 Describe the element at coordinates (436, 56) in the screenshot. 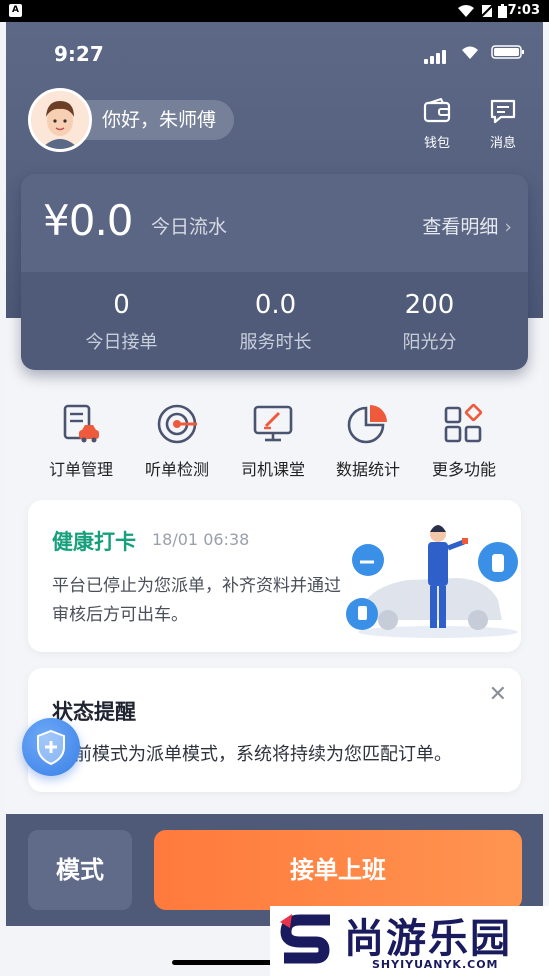

I see `signal-icon` at that location.